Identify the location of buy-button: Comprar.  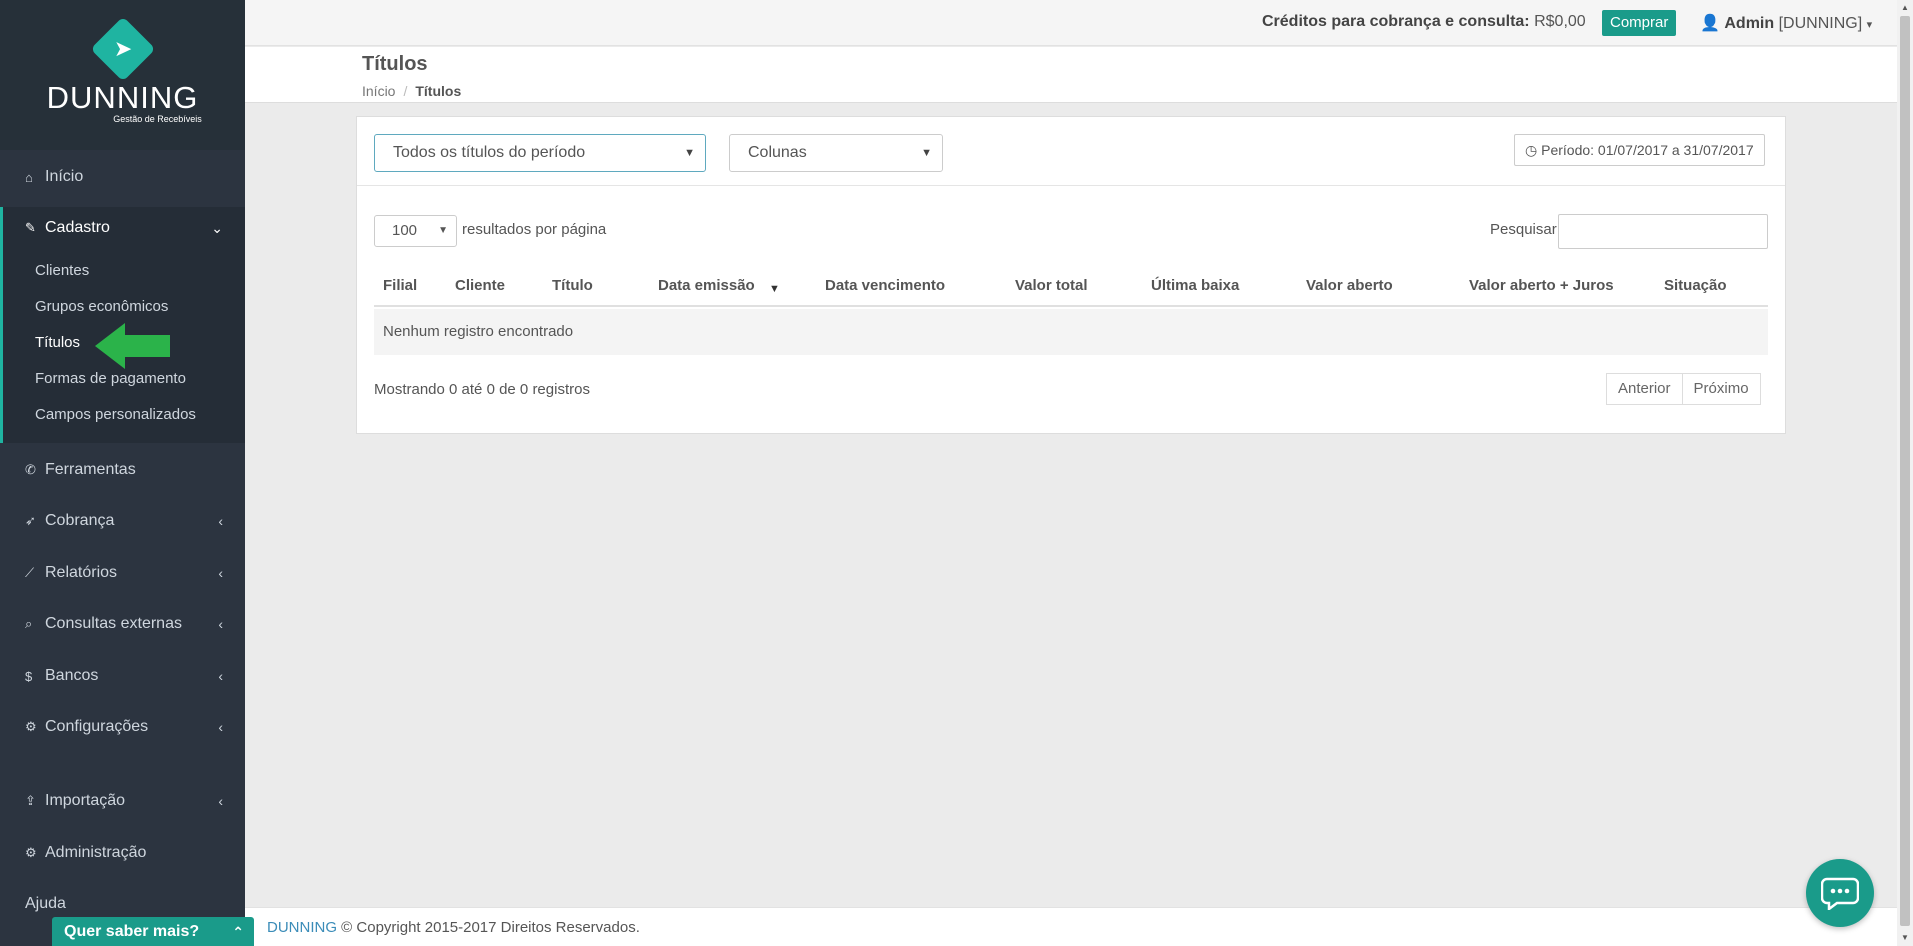
(1639, 23).